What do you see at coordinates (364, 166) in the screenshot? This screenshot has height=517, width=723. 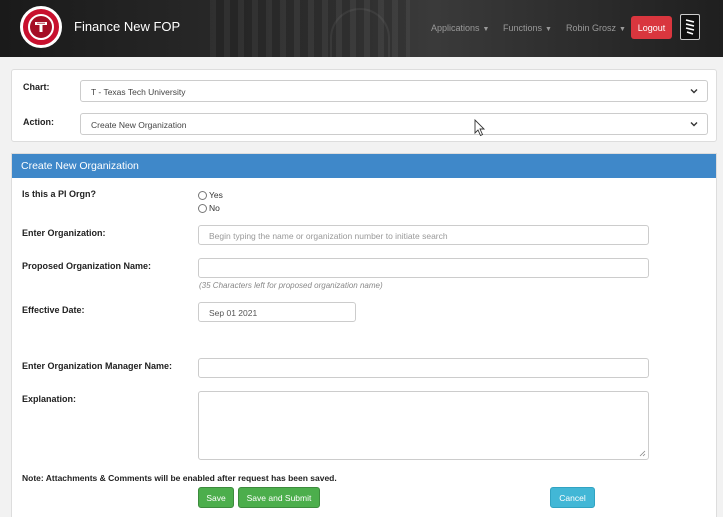 I see `panel-title: Create New Organization` at bounding box center [364, 166].